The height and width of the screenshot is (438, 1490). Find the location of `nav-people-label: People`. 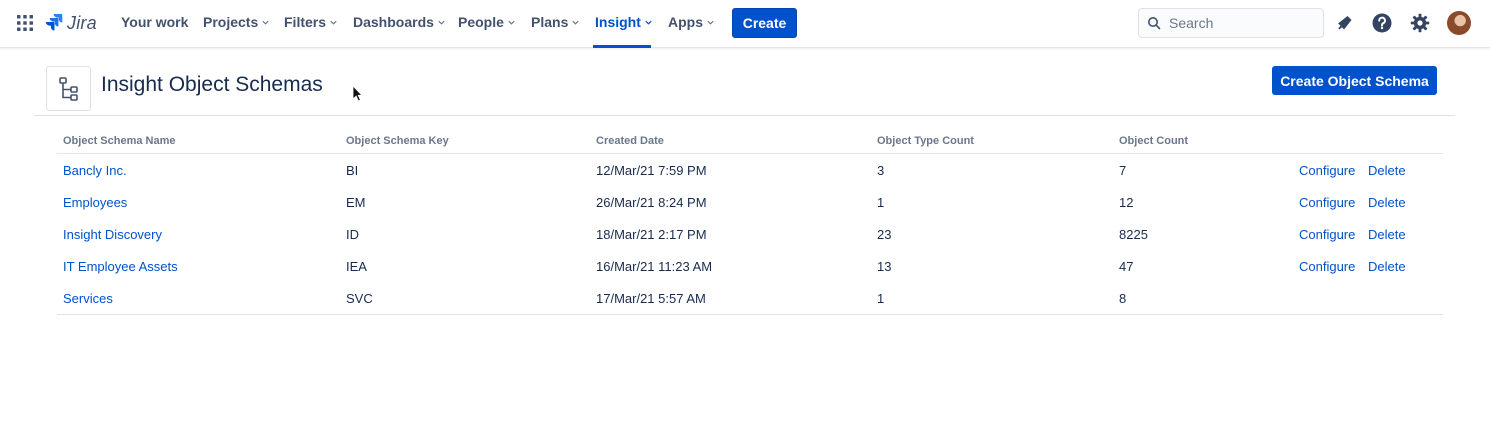

nav-people-label: People is located at coordinates (481, 22).